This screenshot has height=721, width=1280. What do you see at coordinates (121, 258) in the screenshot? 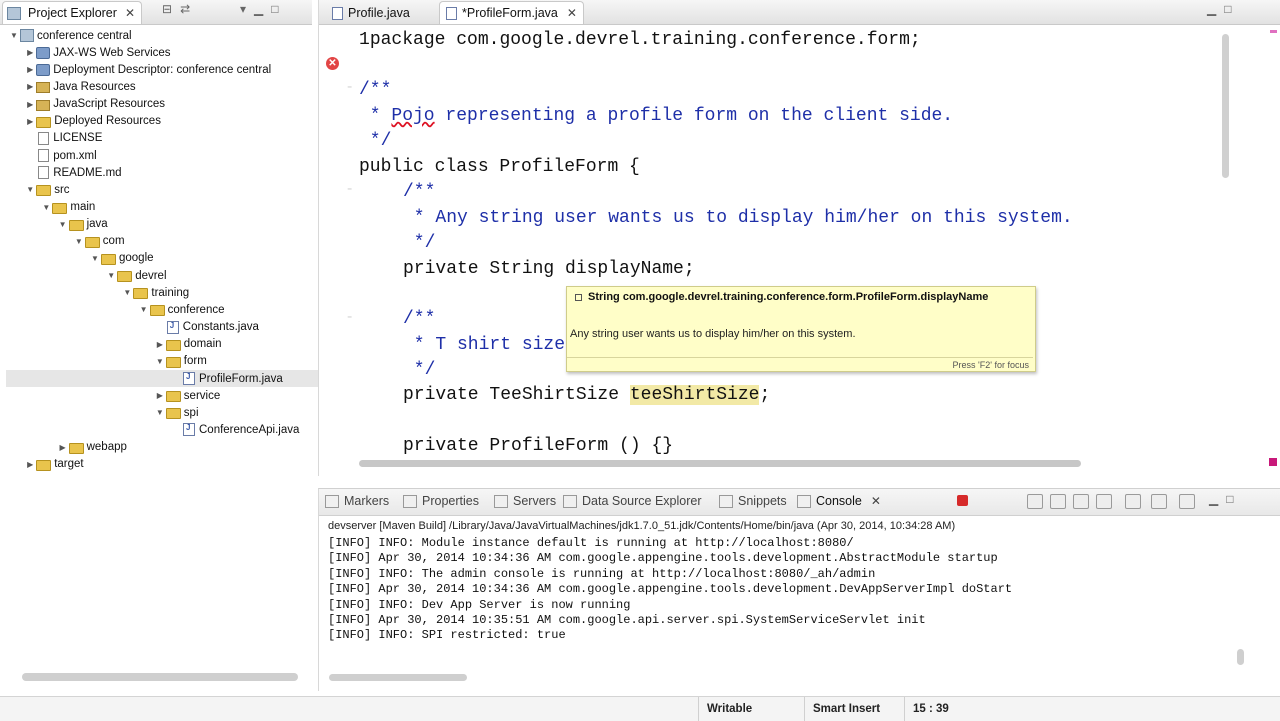
I see `tree-item: ▼ google` at bounding box center [121, 258].